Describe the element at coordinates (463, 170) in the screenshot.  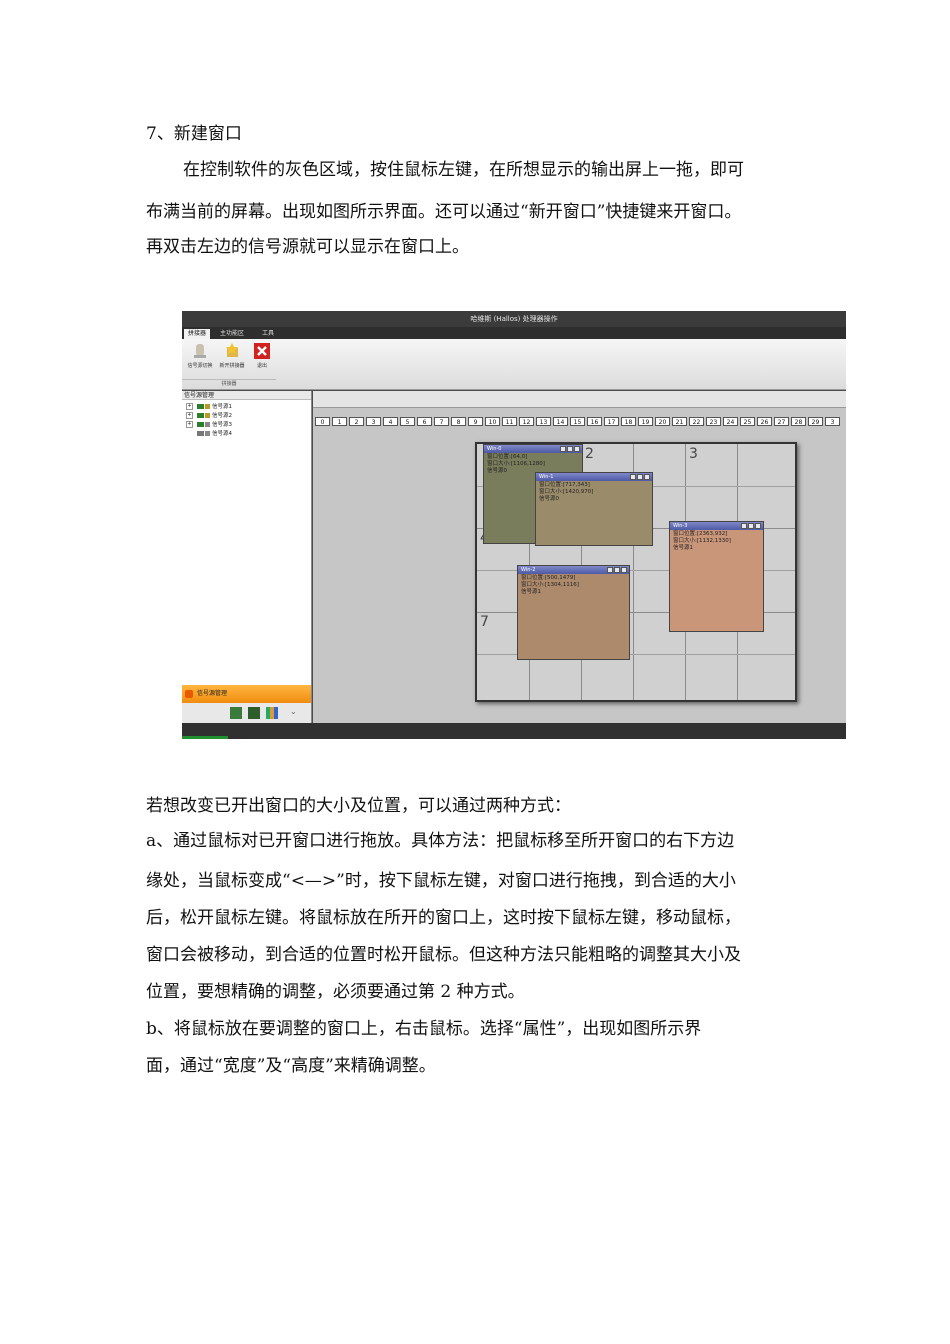
I see `intro-line-1: 在控制软件的灰色区域，按住鼠标左键，在所想显示的输出屏上一拖，即可` at that location.